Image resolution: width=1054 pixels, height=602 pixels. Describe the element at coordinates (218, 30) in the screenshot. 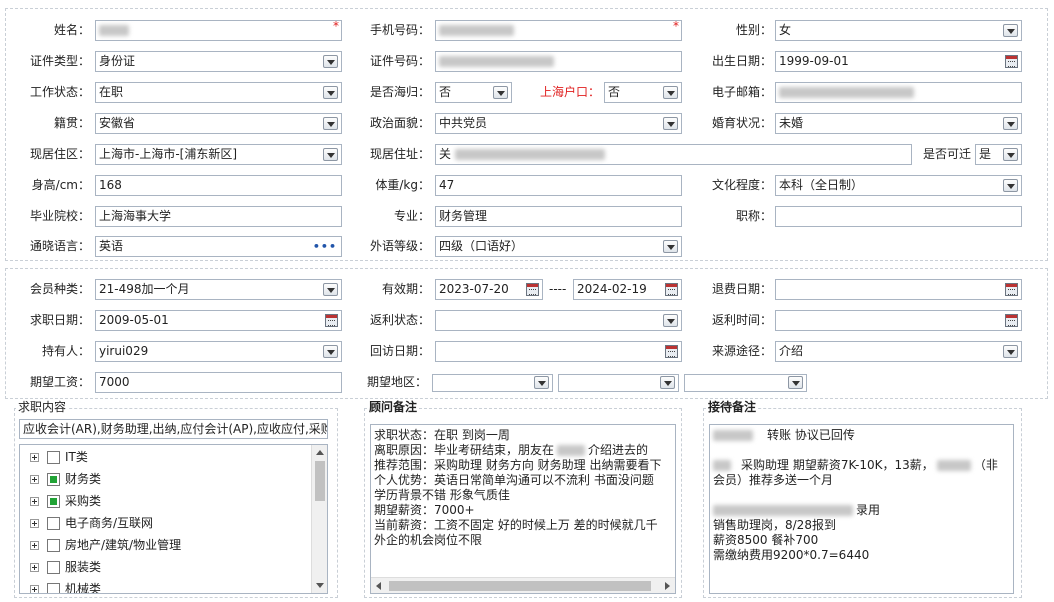

I see `name-field: *` at that location.